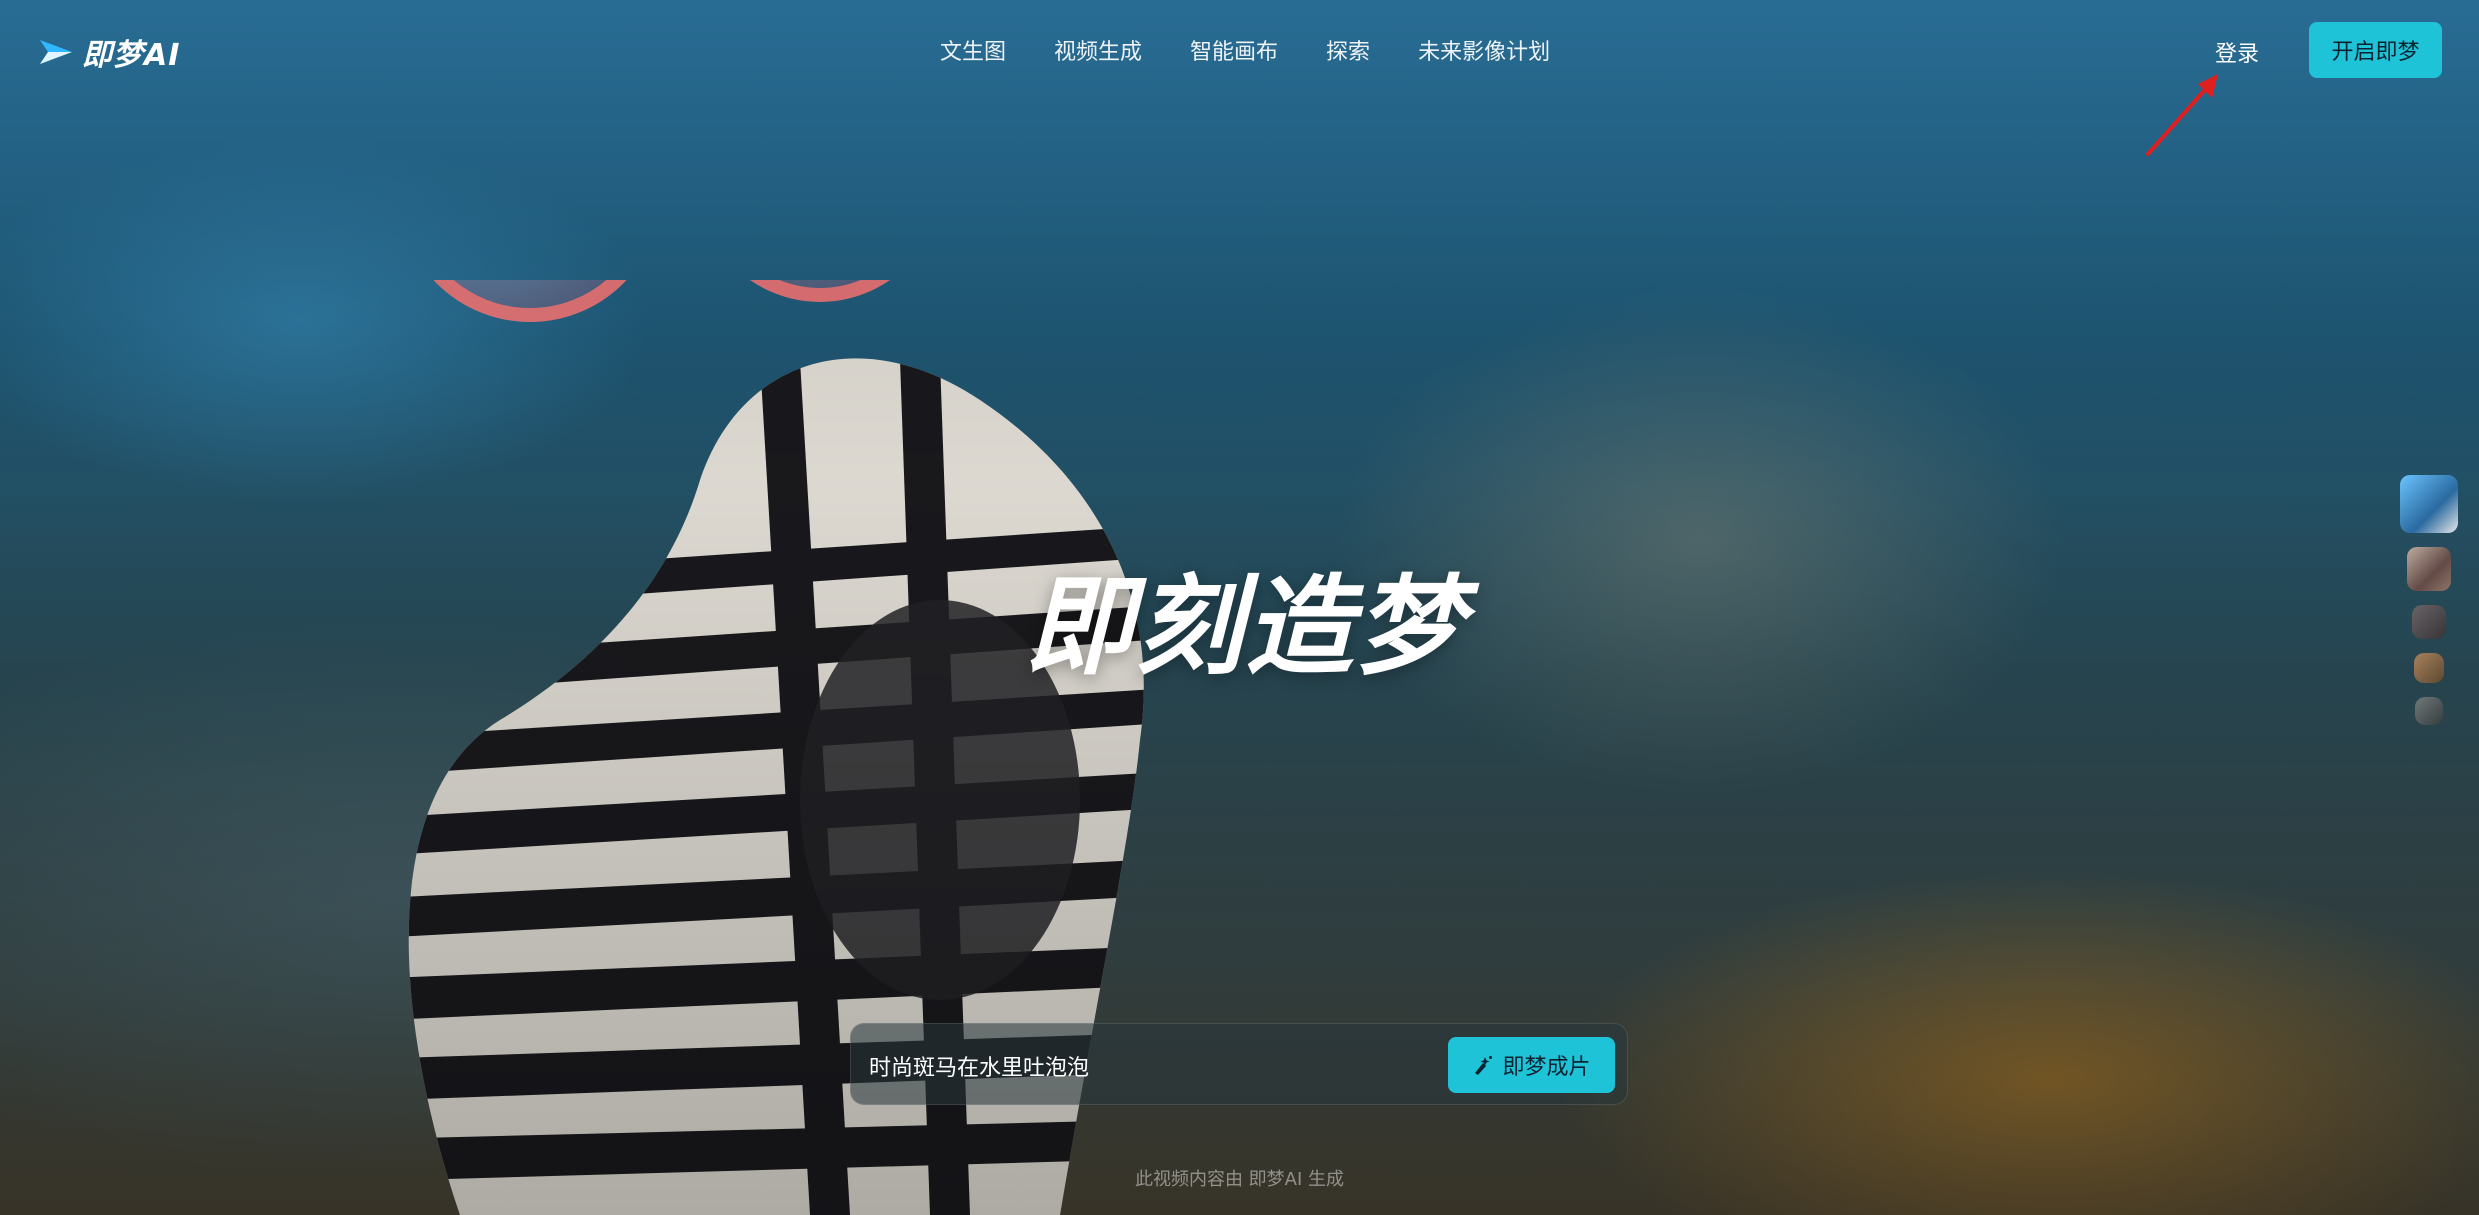  What do you see at coordinates (1239, 1064) in the screenshot?
I see `prompt-bar: 时尚斑马在水里吐泡泡 即梦成片` at bounding box center [1239, 1064].